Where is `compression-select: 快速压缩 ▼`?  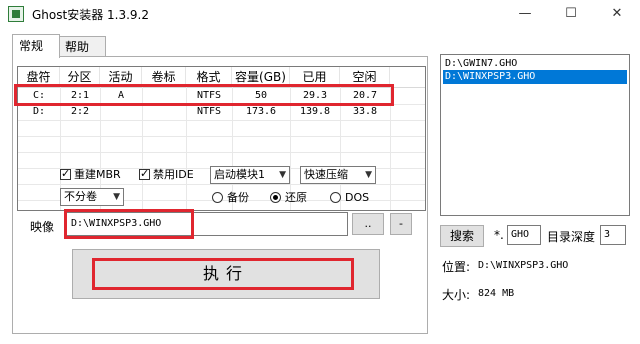
compression-select: 快速压缩 ▼ is located at coordinates (338, 175).